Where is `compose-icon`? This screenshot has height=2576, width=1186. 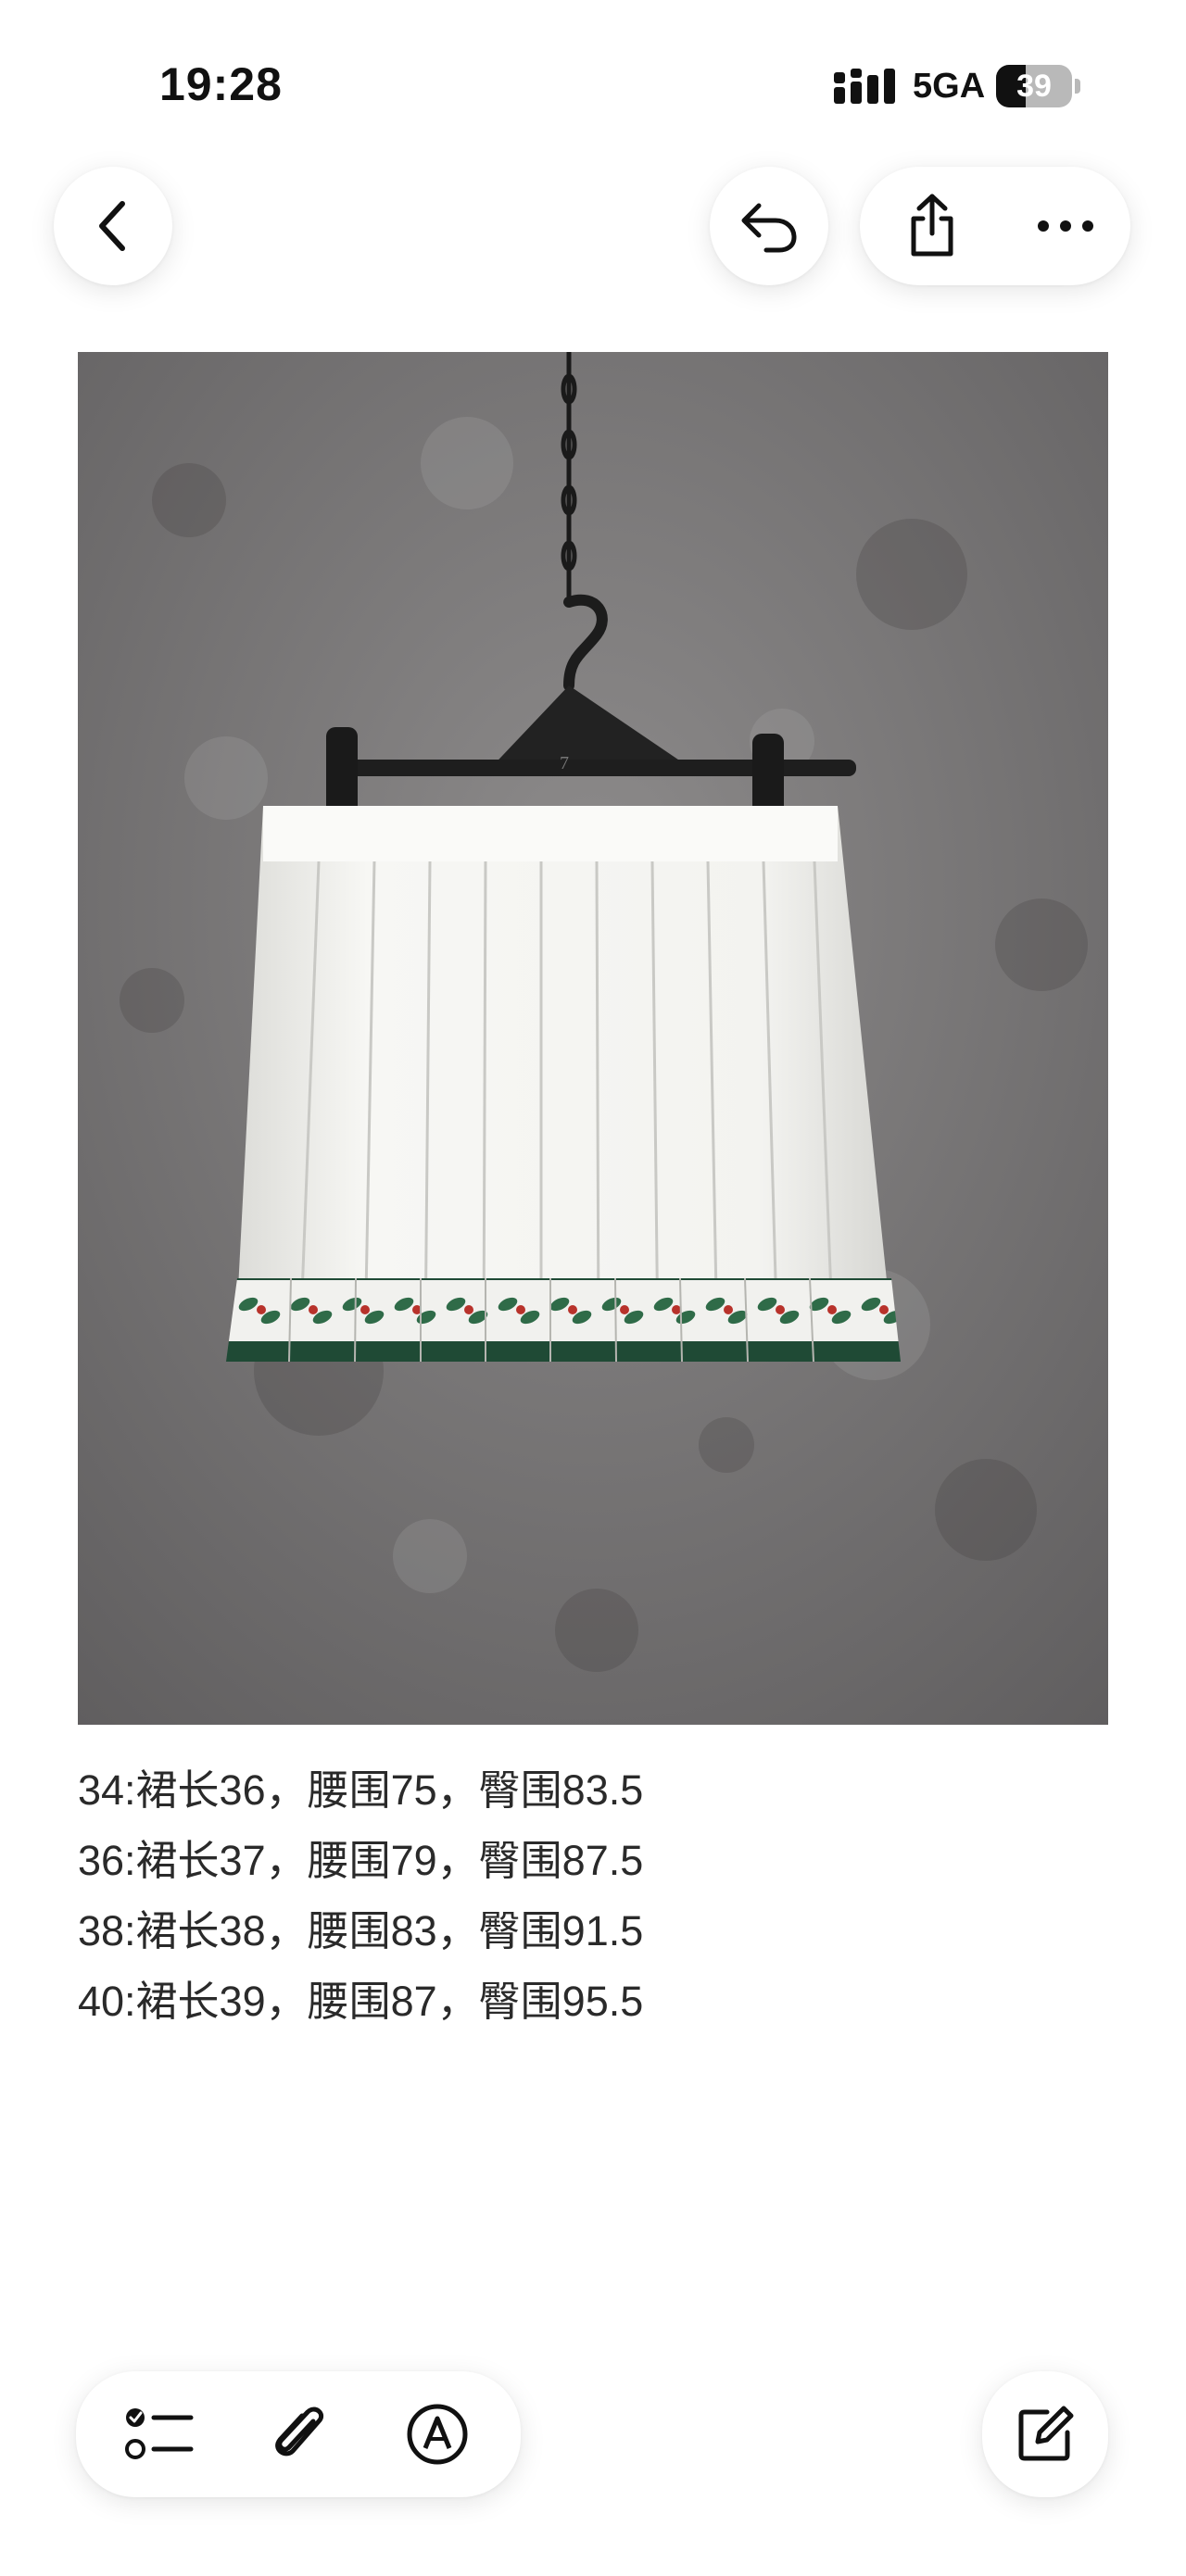 compose-icon is located at coordinates (1045, 2434).